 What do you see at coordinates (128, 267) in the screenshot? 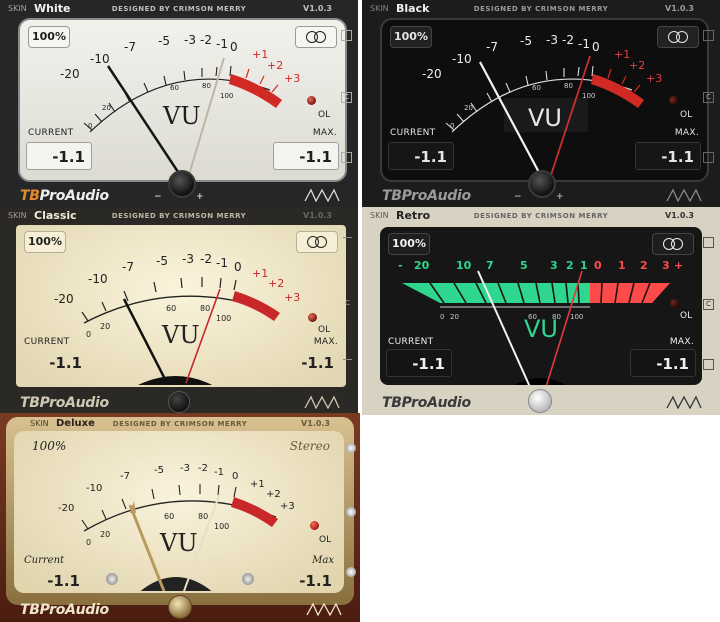
I see `svg-text: -7` at bounding box center [128, 267].